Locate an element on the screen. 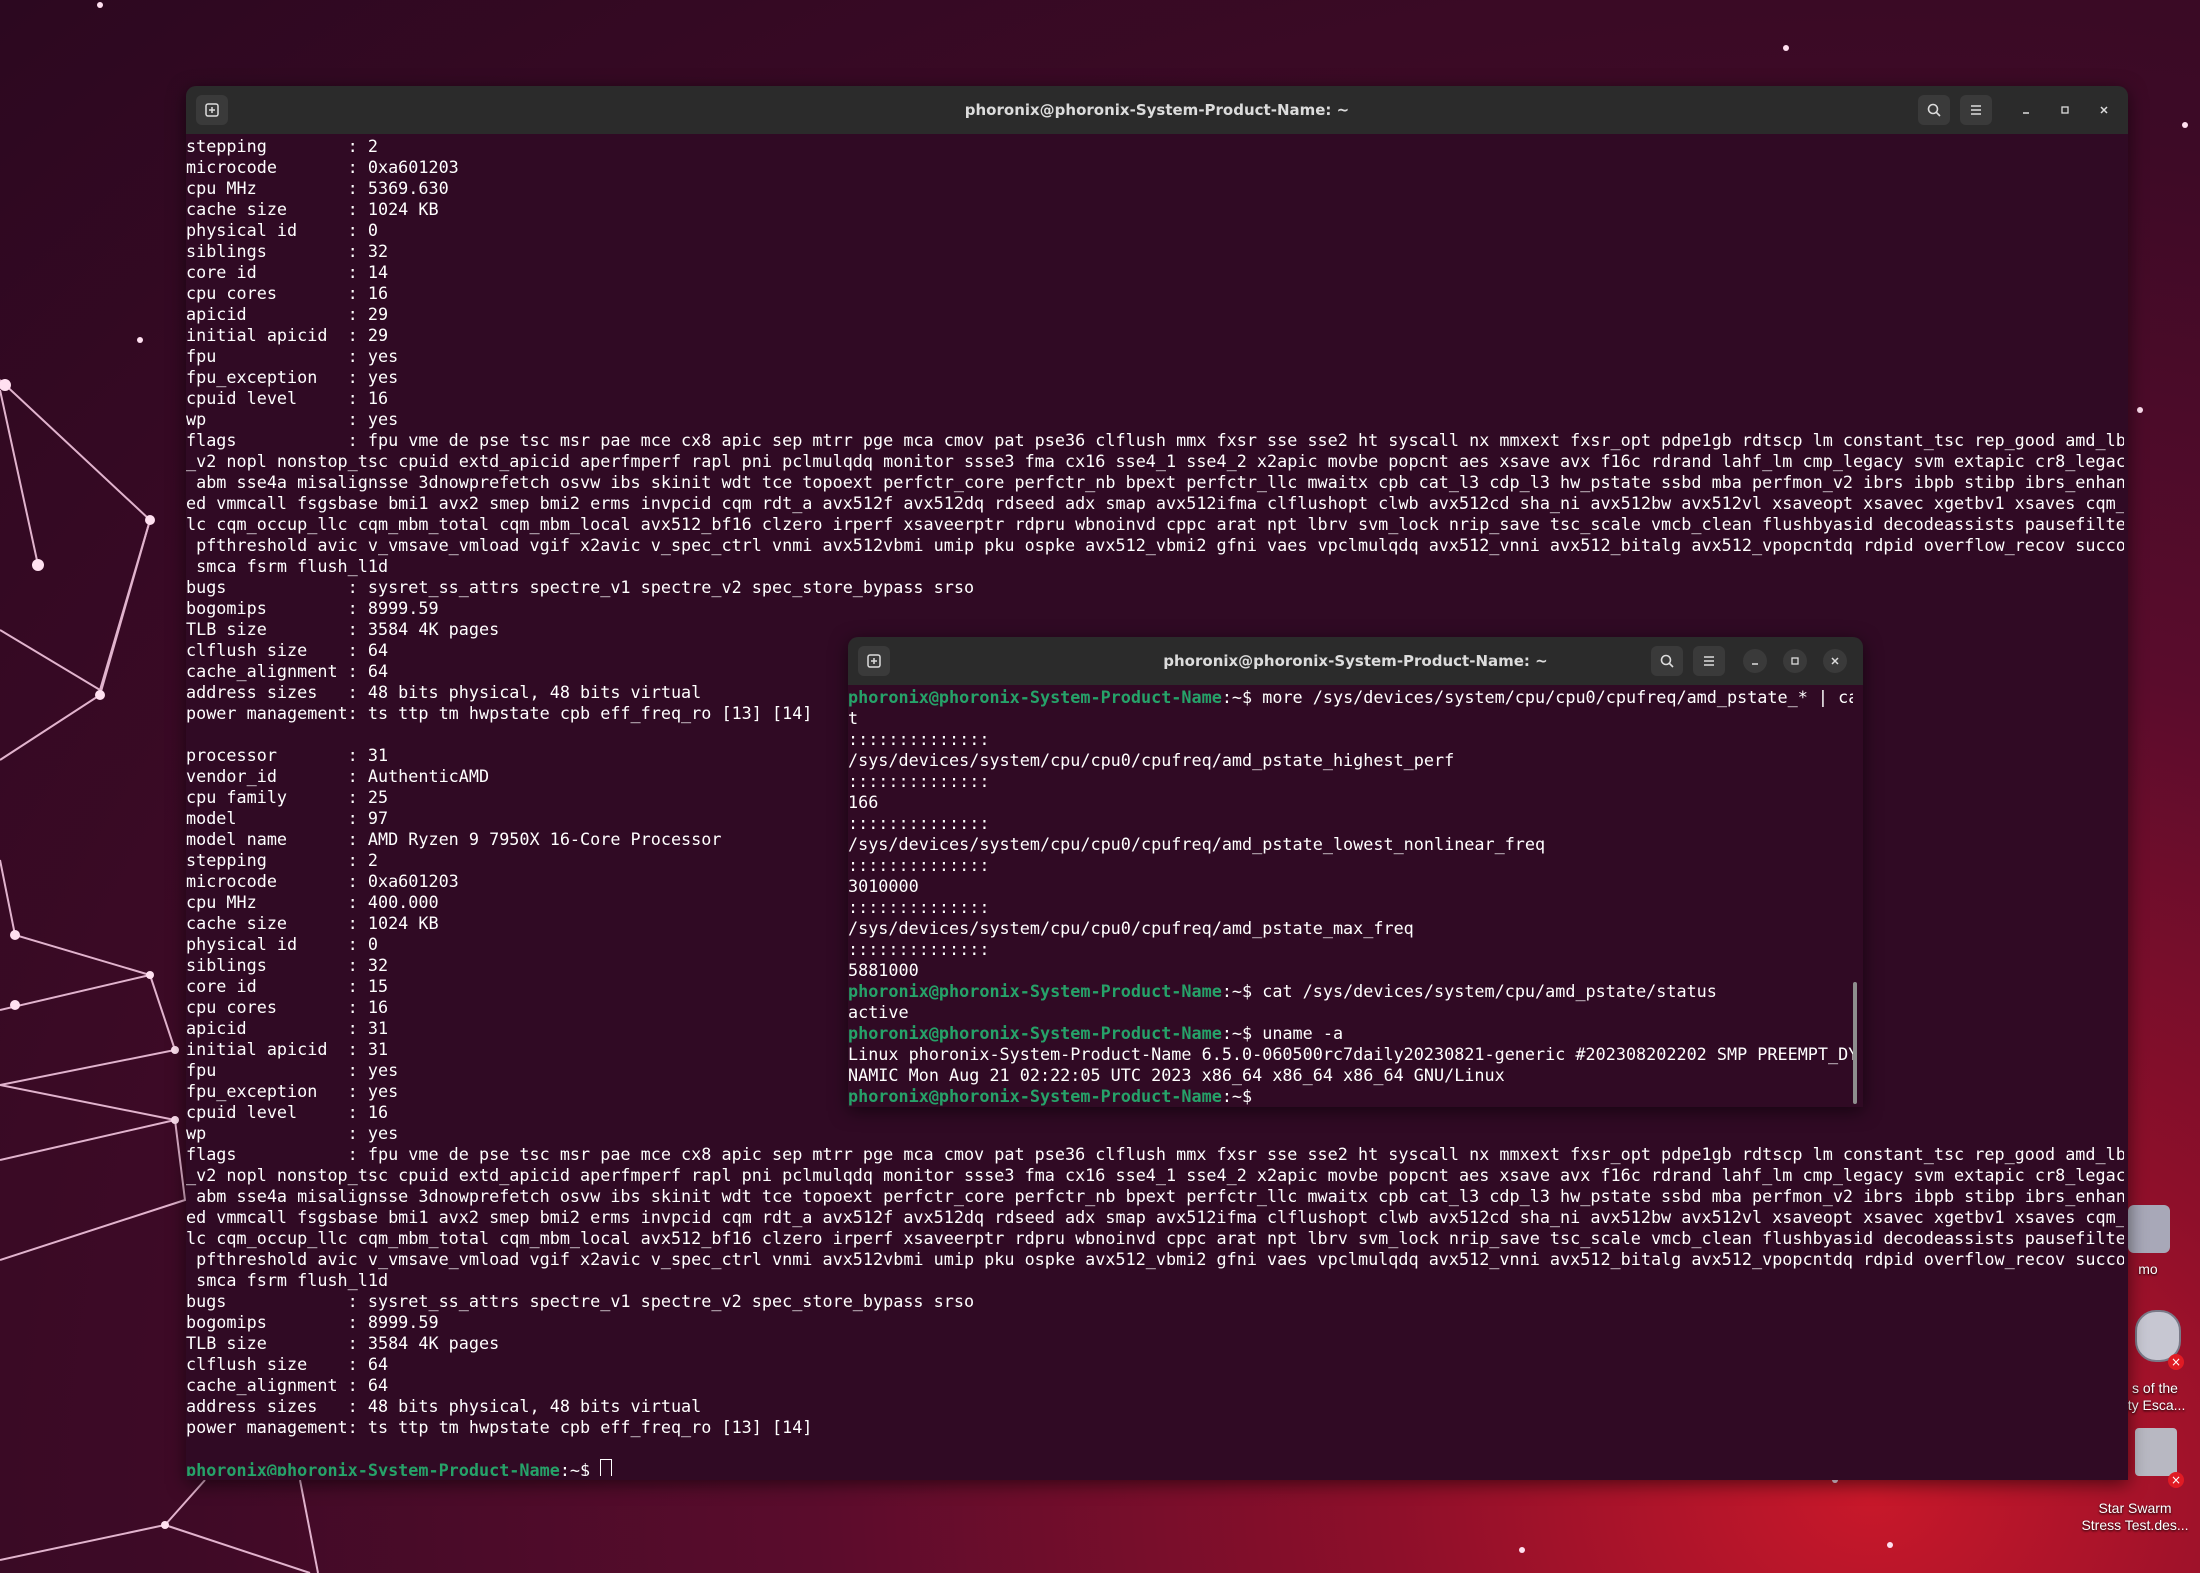 This screenshot has height=1573, width=2200. output-line: cache size : 1024 KB is located at coordinates (312, 209).